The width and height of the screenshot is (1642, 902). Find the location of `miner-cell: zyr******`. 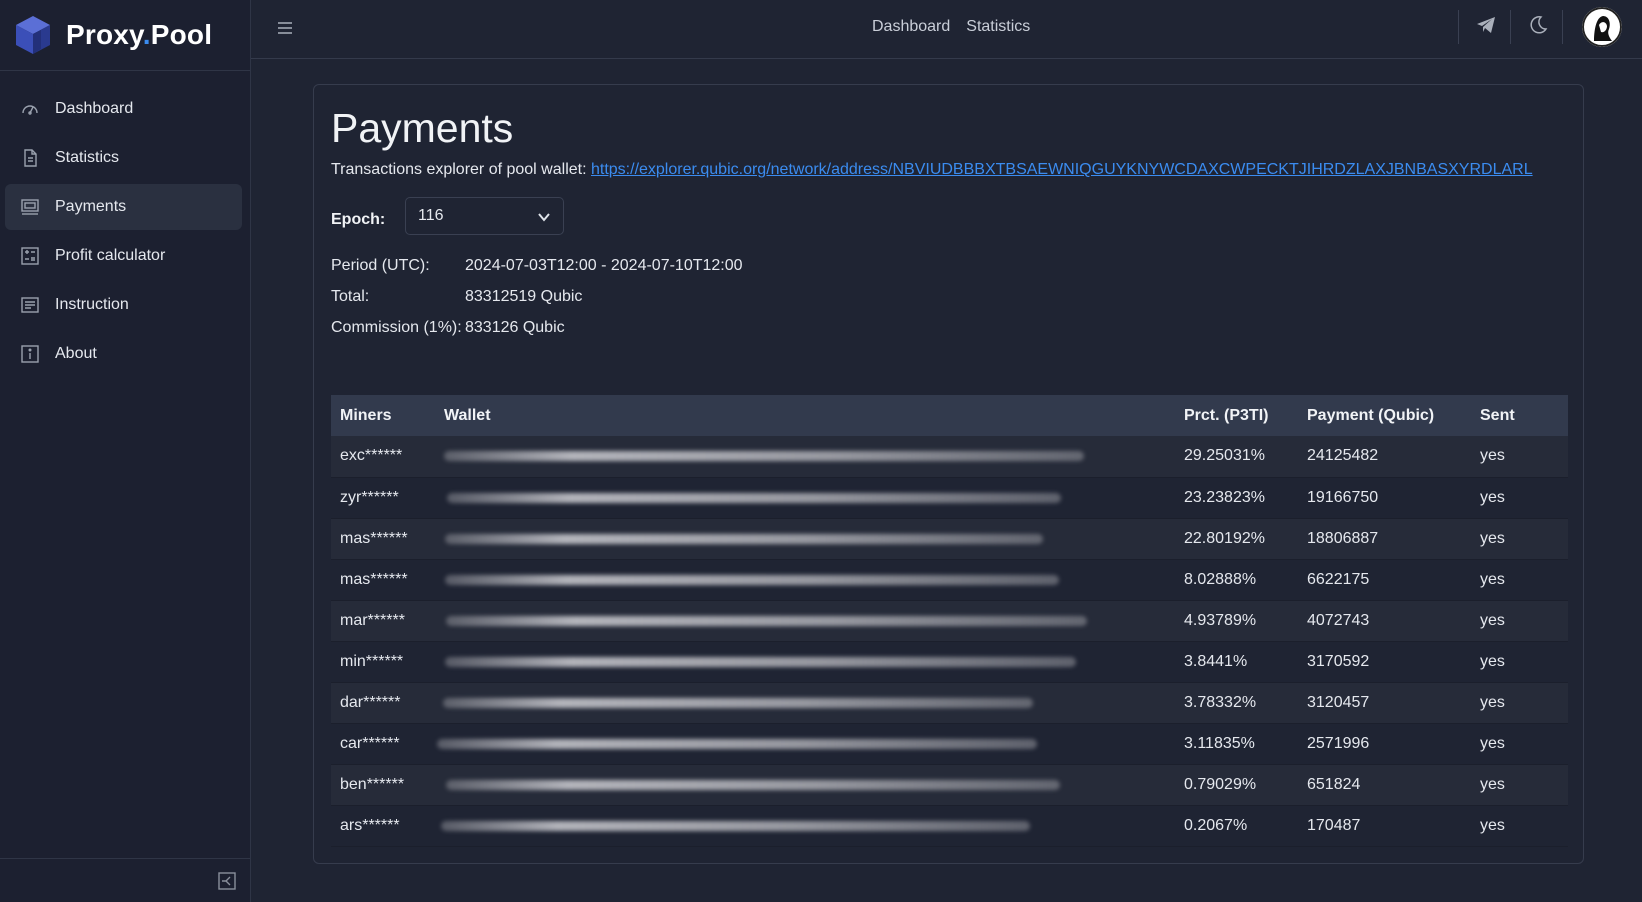

miner-cell: zyr****** is located at coordinates (369, 497).